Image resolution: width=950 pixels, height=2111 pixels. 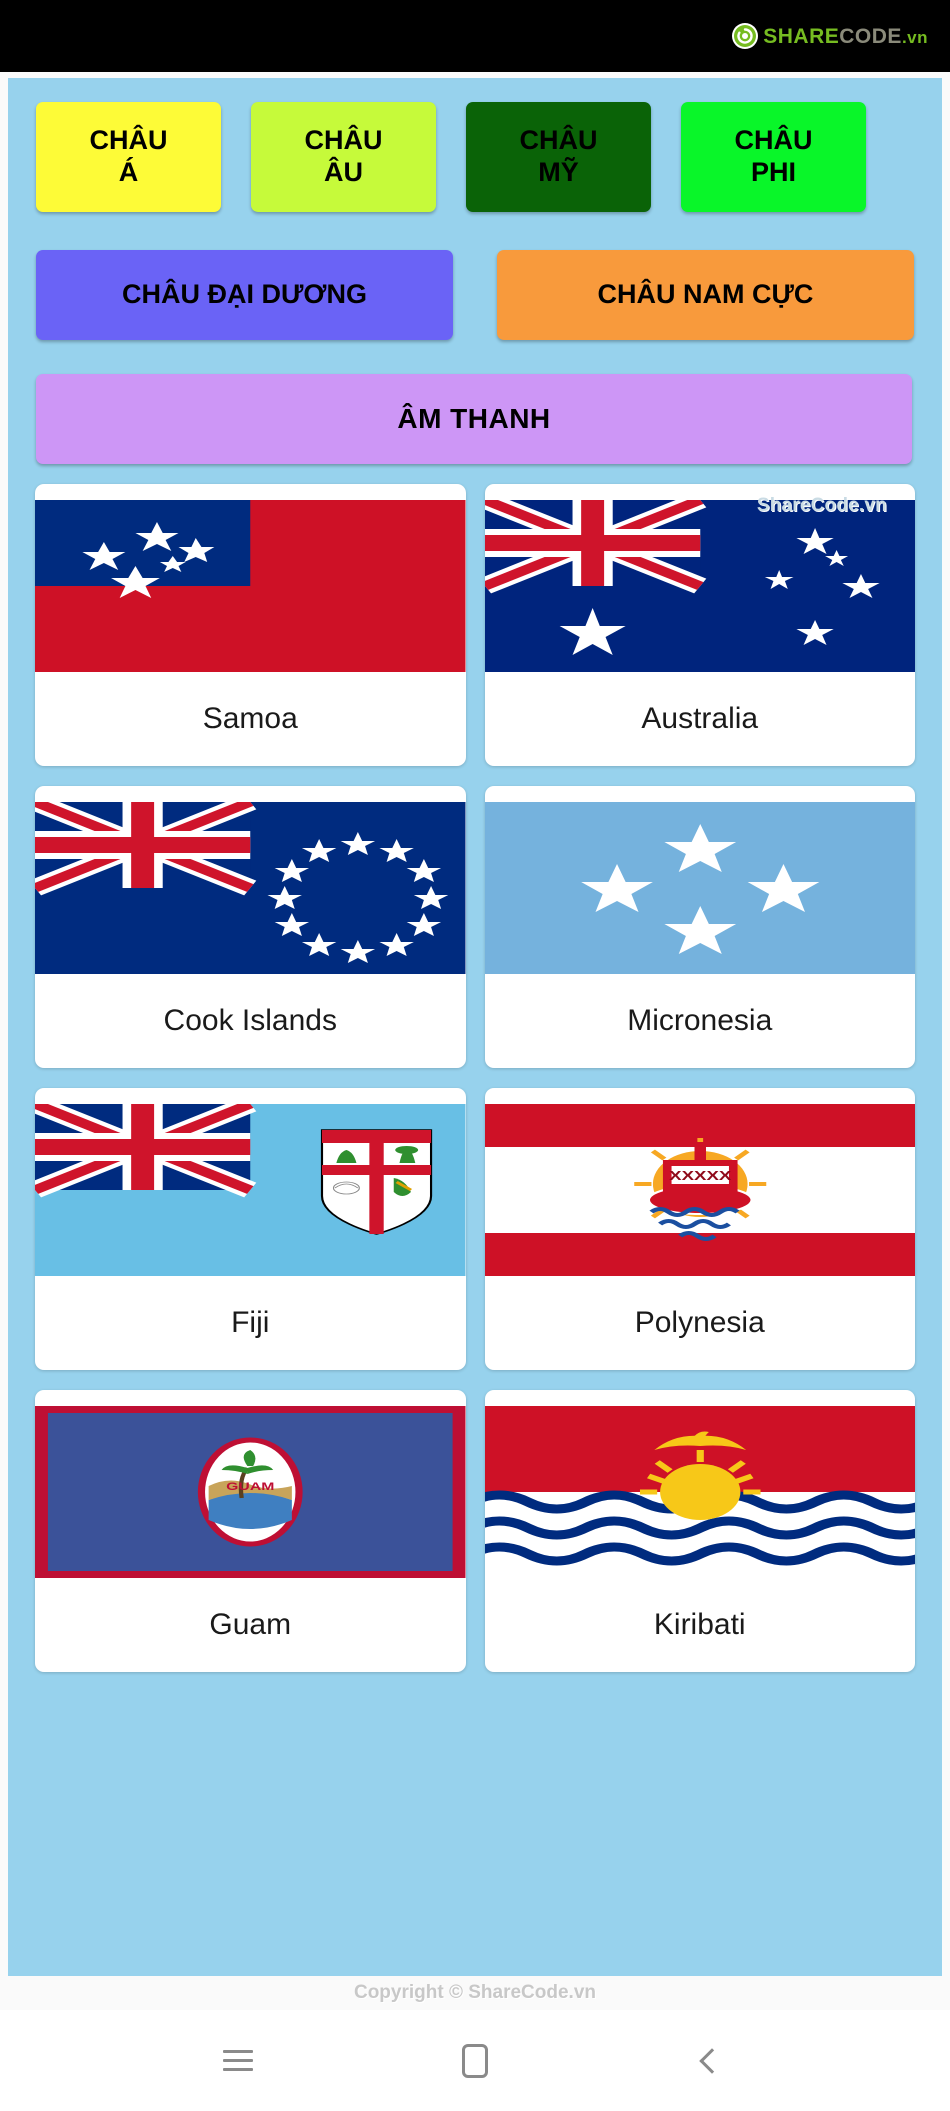 I want to click on continent-button-asia: CHÂU Á, so click(x=128, y=157).